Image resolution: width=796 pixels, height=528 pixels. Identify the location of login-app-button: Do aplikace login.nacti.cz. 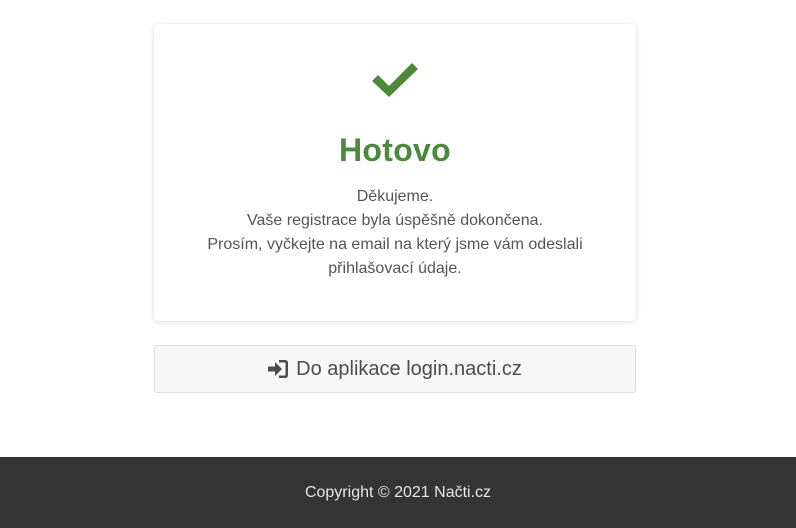
(395, 369).